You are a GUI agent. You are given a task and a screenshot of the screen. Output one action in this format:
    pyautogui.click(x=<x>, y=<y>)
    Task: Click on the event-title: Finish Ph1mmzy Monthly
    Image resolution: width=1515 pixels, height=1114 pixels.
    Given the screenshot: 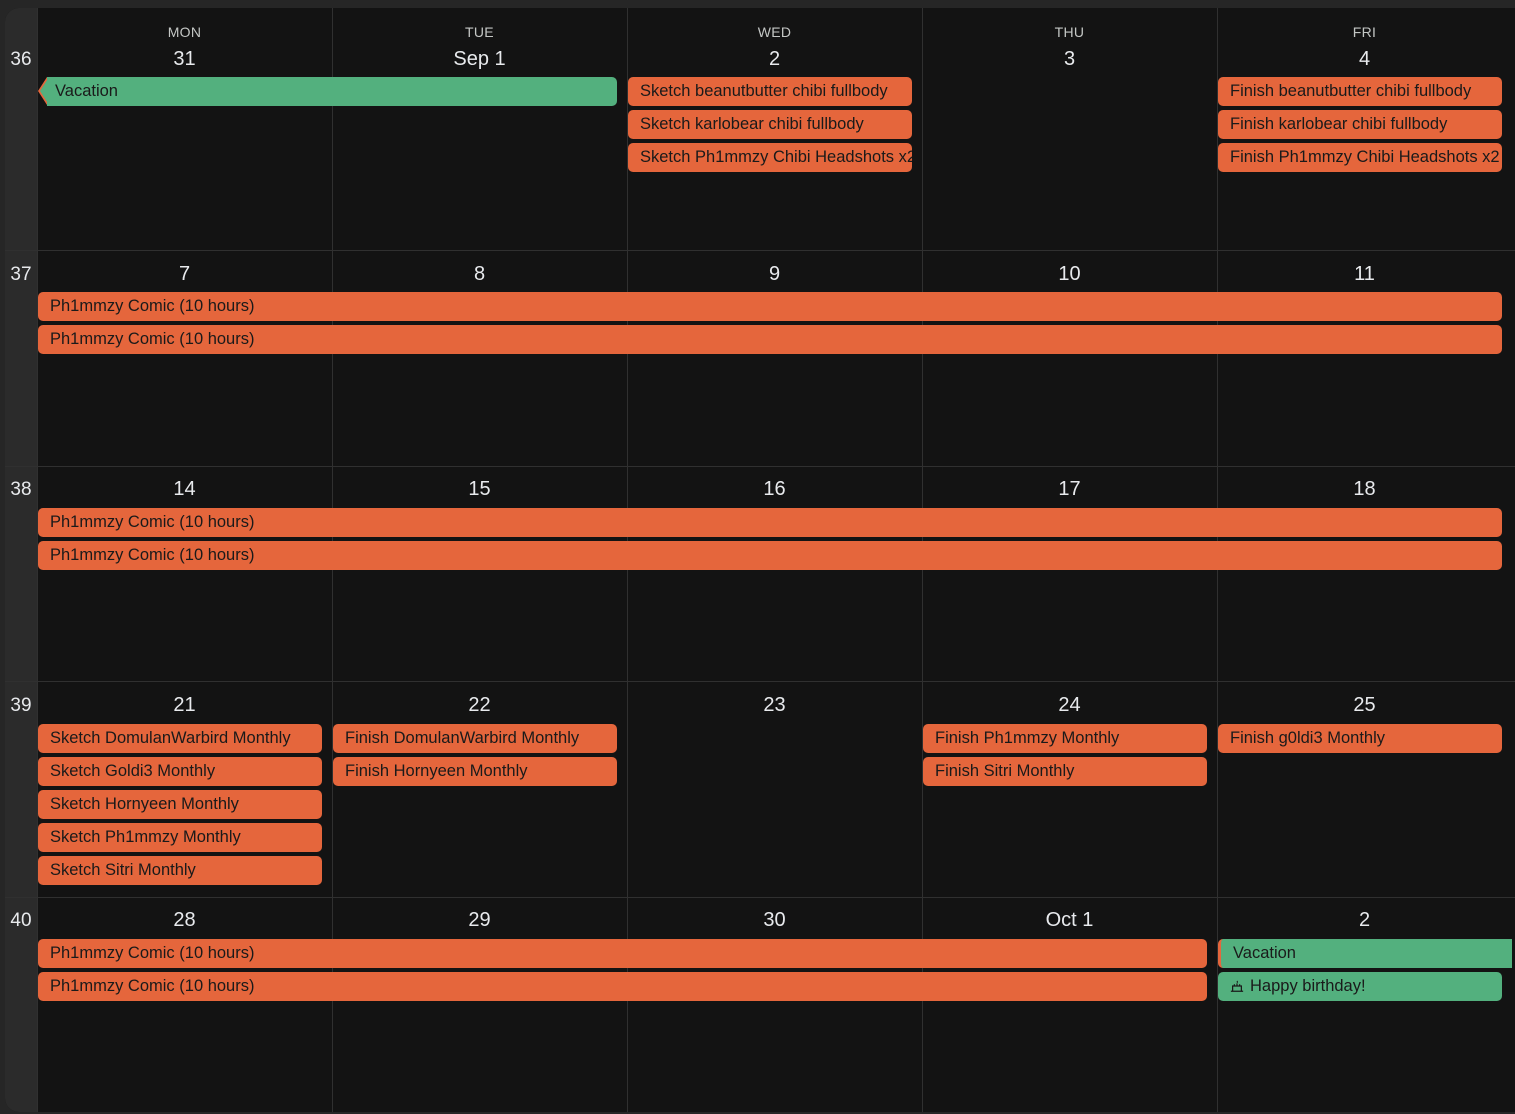 What is the action you would take?
    pyautogui.click(x=1027, y=738)
    